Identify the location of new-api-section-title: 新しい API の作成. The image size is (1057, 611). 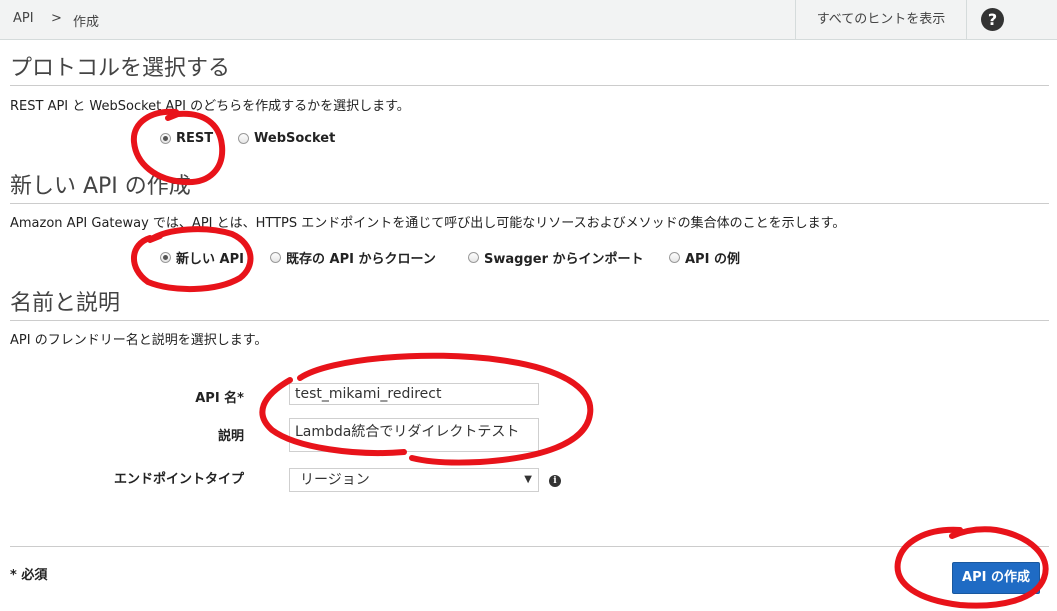
(100, 186).